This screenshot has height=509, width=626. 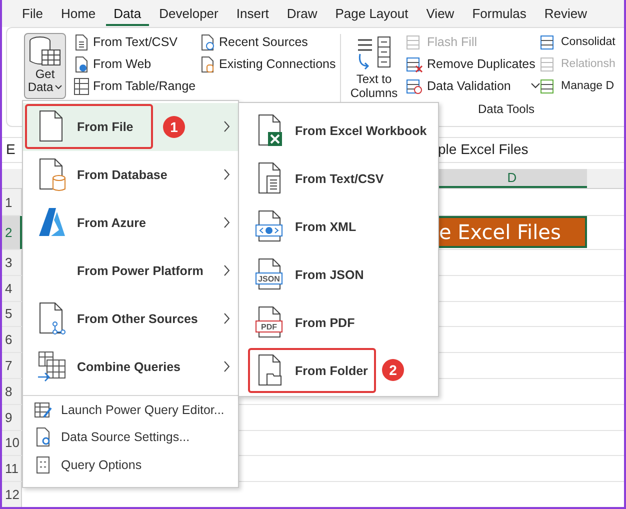 I want to click on menu-item: From File 1, so click(x=130, y=127).